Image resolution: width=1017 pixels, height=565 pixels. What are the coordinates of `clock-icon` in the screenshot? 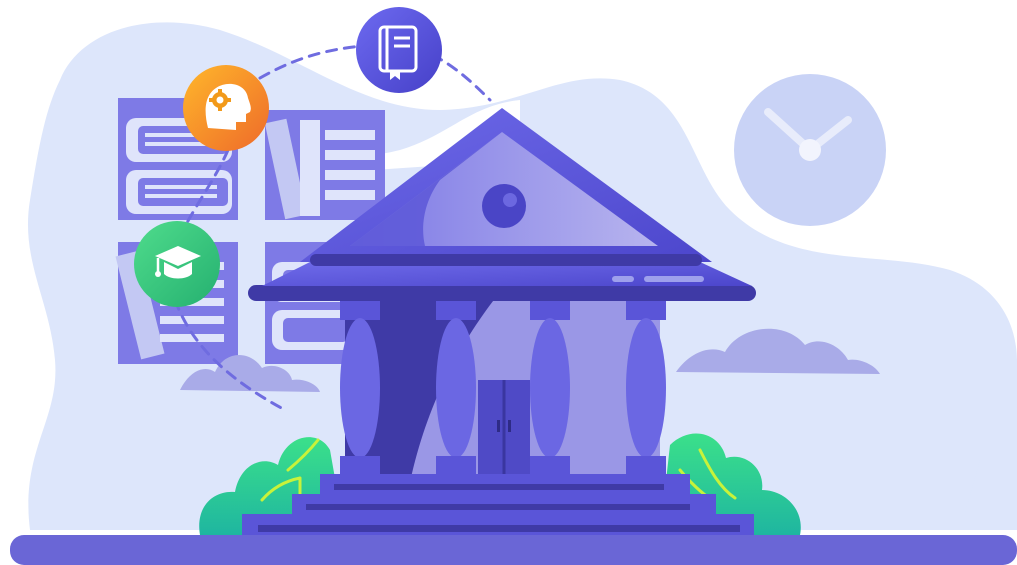 It's located at (810, 150).